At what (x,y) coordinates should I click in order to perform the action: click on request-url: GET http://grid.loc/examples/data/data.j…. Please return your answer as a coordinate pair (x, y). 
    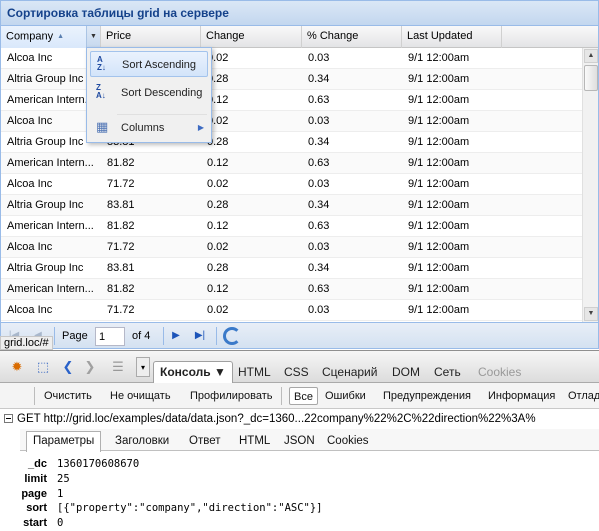
    Looking at the image, I should click on (276, 419).